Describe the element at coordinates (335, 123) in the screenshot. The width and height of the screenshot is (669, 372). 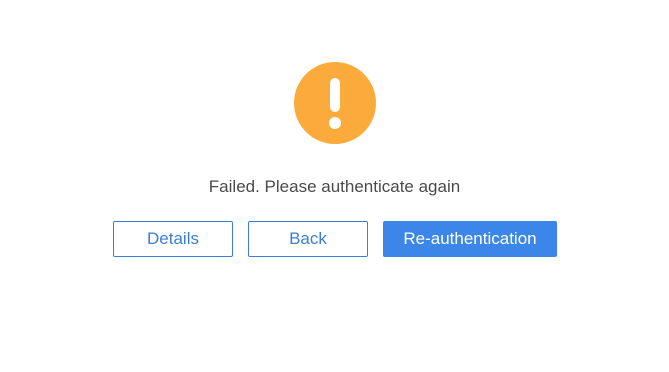
I see `exclamation-dot` at that location.